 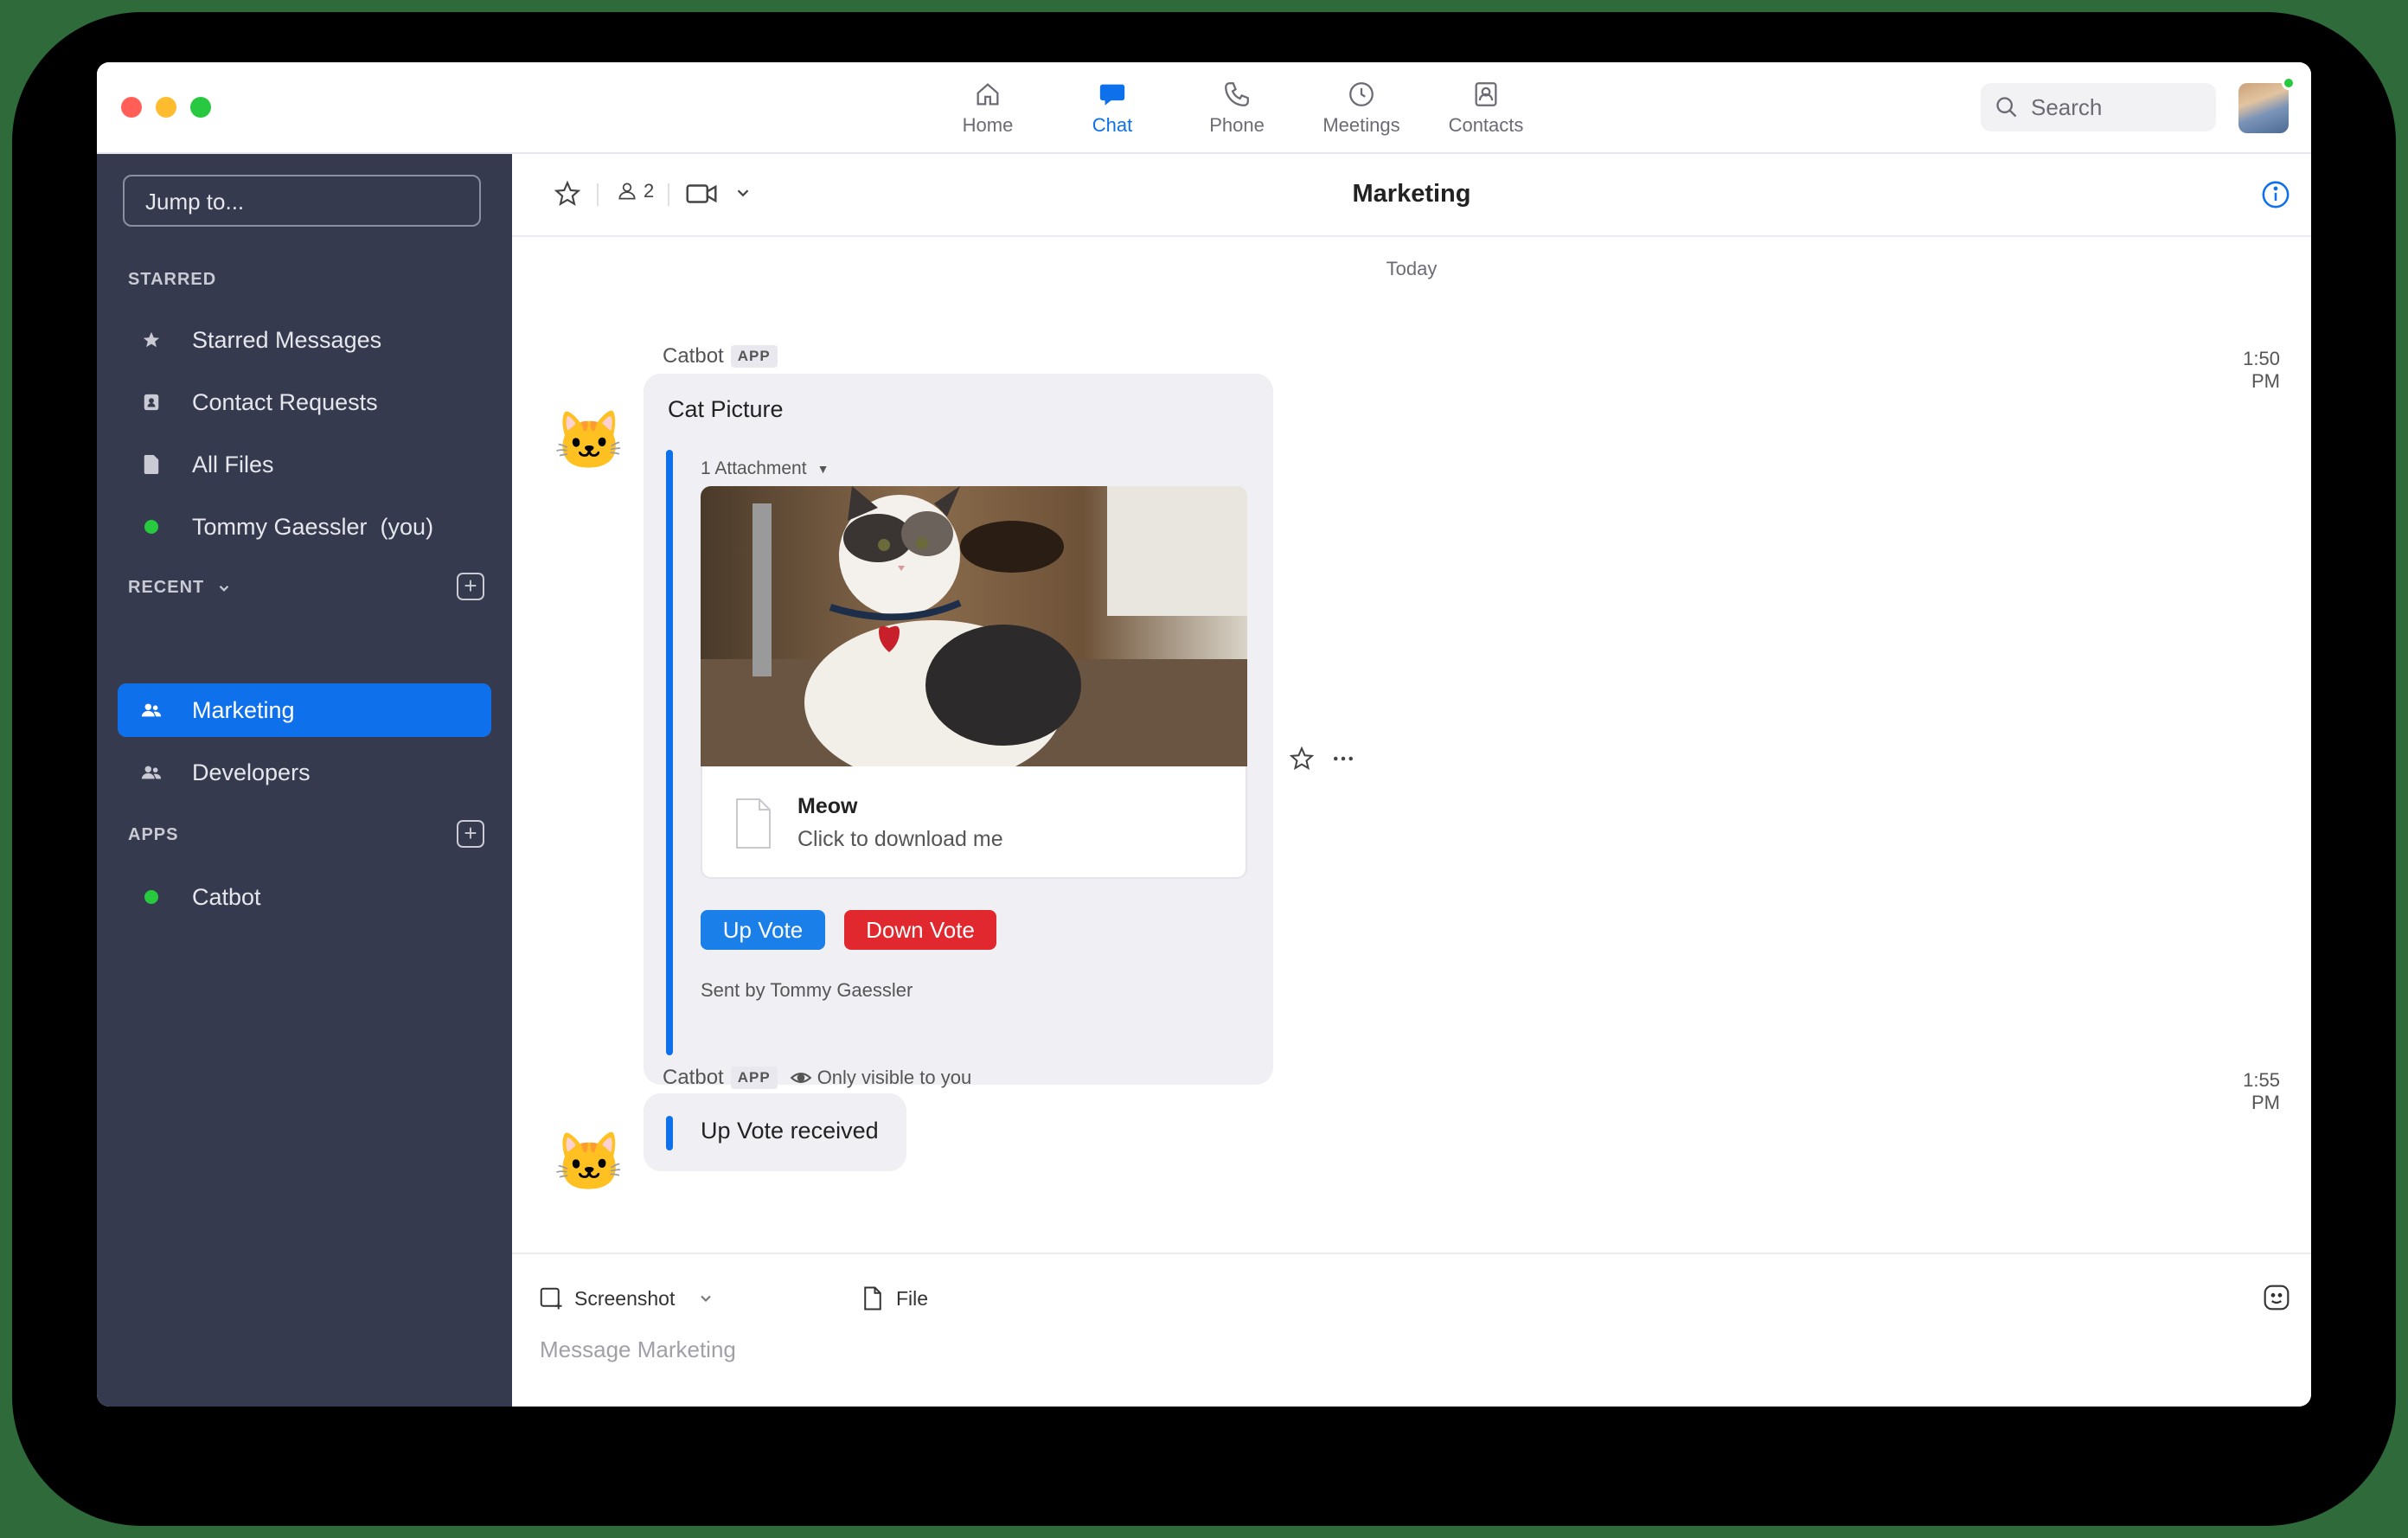 I want to click on sidebar-item-label: Contact Requests, so click(x=285, y=401).